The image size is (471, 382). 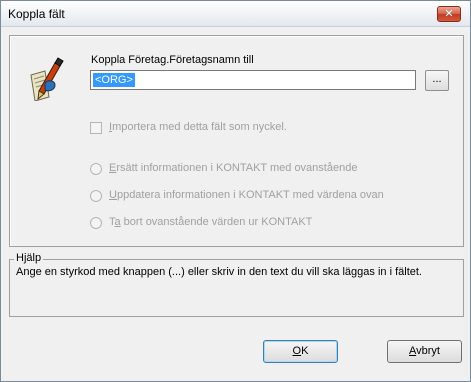 I want to click on import-key-checkbox, so click(x=96, y=128).